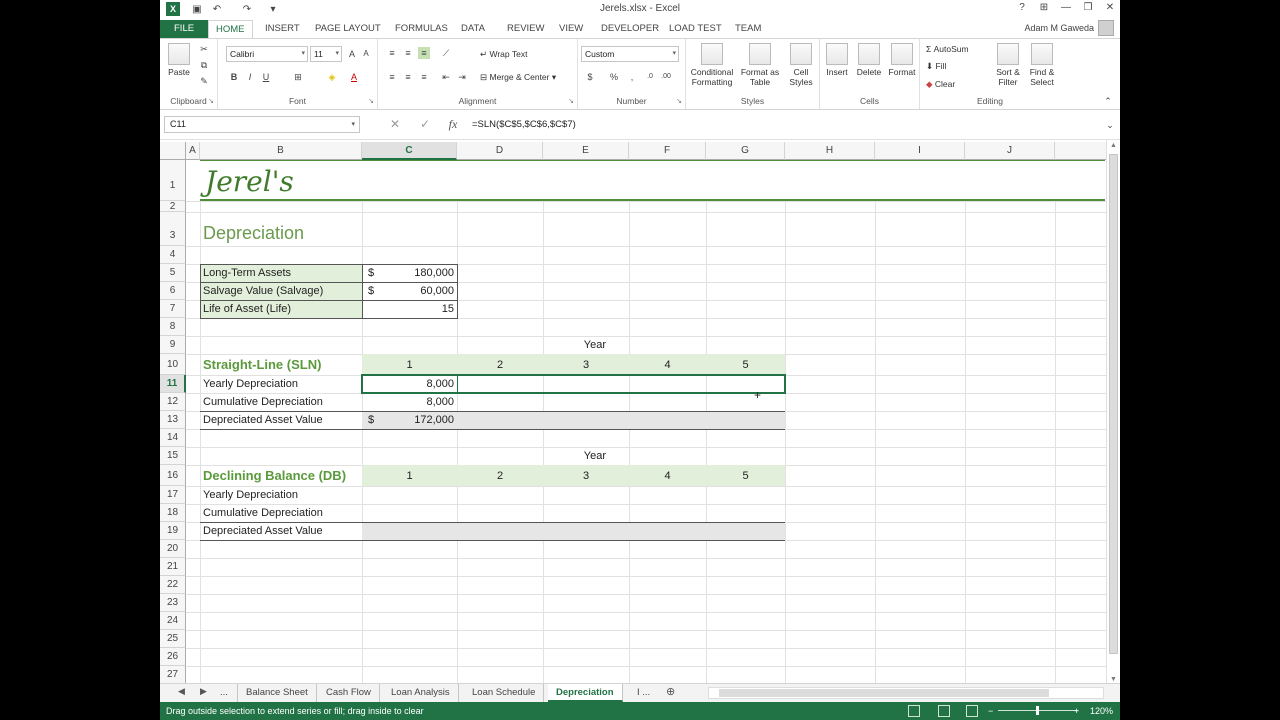 The height and width of the screenshot is (720, 1280). Describe the element at coordinates (392, 53) in the screenshot. I see `align-top-icon: ≡` at that location.